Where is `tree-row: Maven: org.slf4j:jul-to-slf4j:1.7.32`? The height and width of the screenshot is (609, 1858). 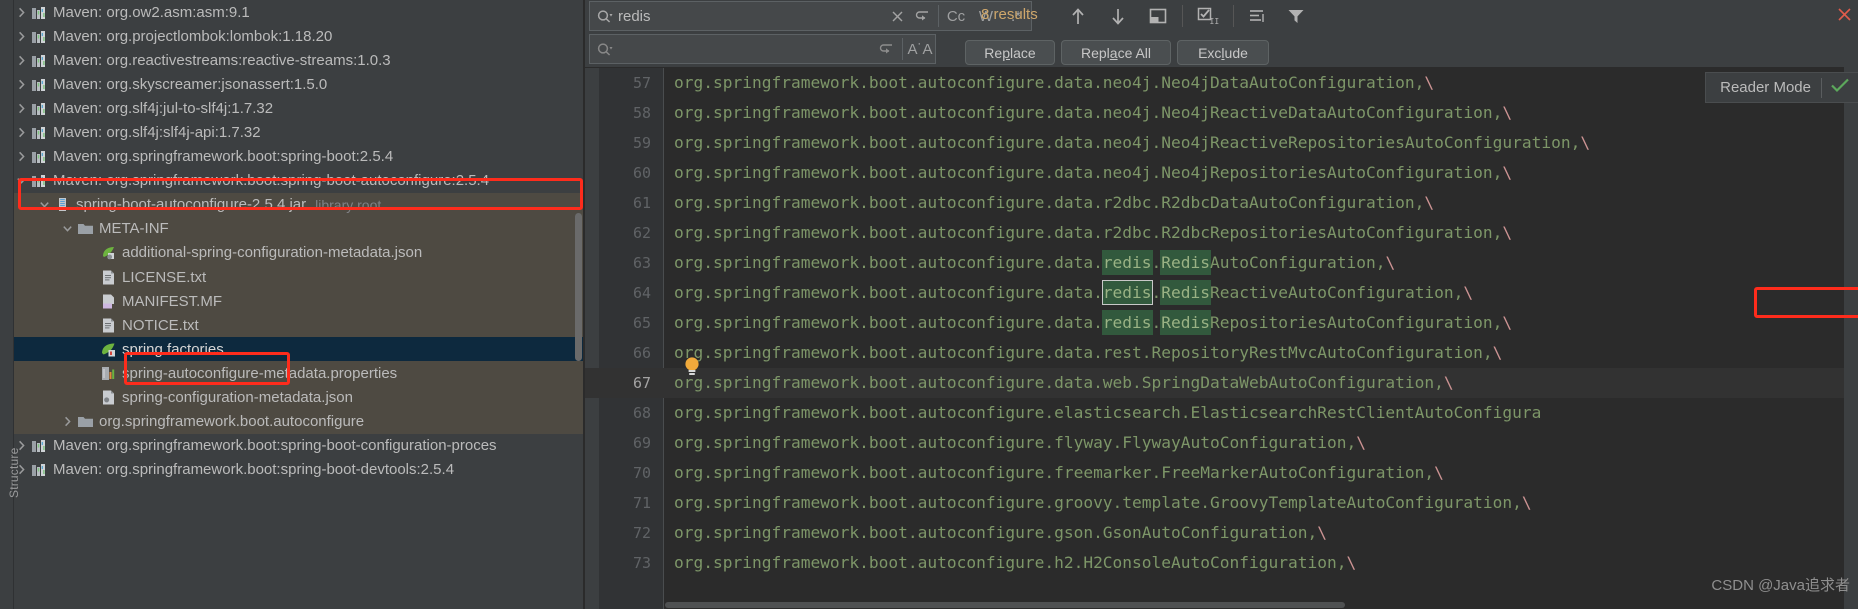
tree-row: Maven: org.slf4j:jul-to-slf4j:1.7.32 is located at coordinates (298, 108).